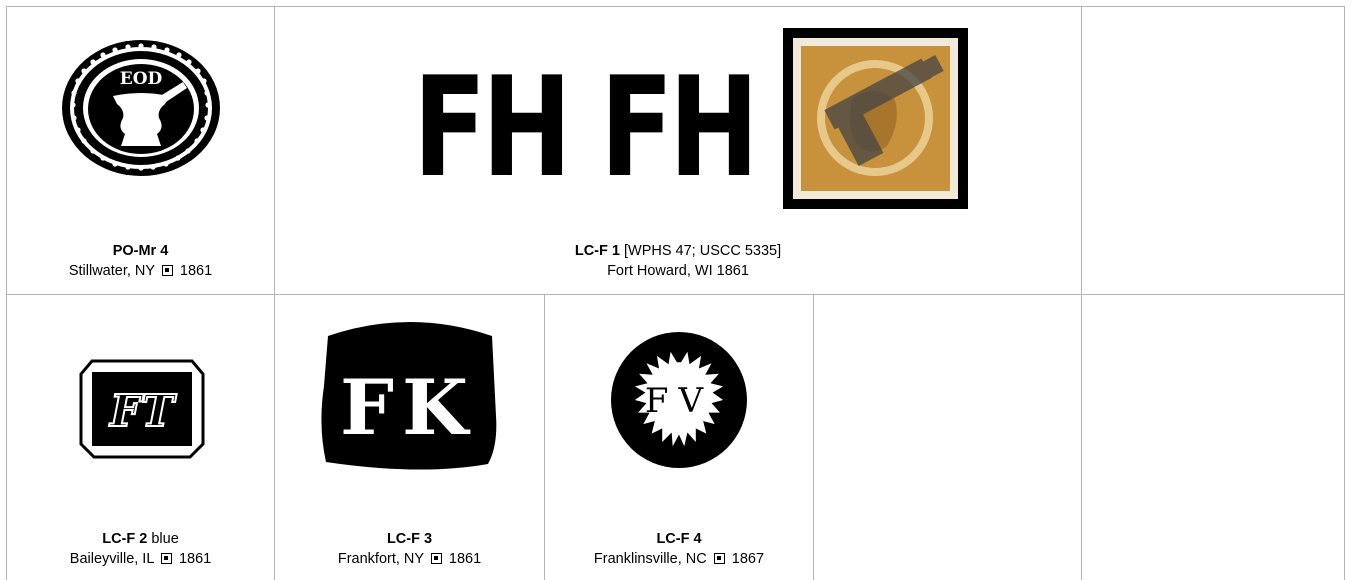 Image resolution: width=1352 pixels, height=580 pixels. I want to click on postage-stamp-image, so click(875, 118).